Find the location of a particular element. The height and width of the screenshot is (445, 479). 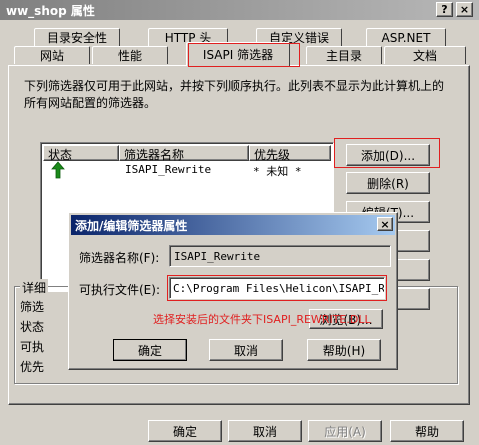

help-button: ? is located at coordinates (444, 9).